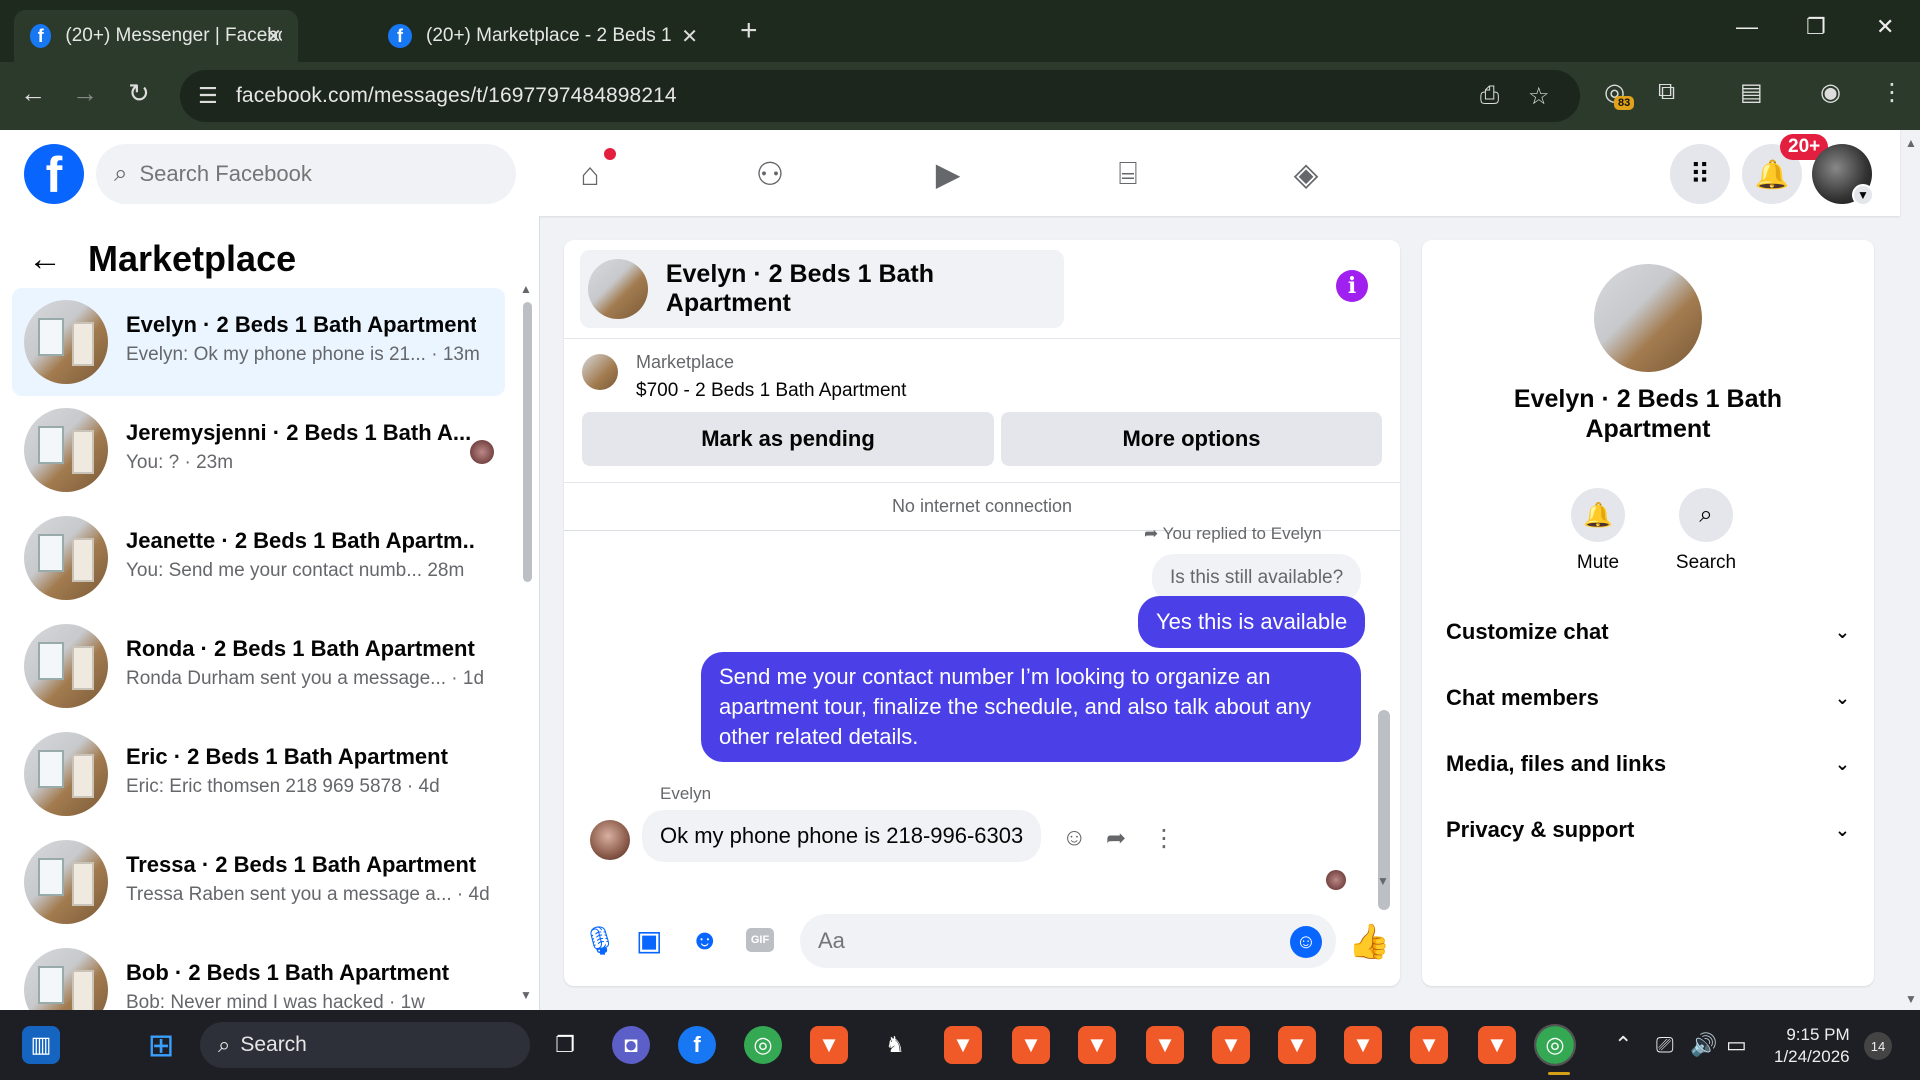 This screenshot has width=1920, height=1080. What do you see at coordinates (41, 36) in the screenshot?
I see `facebook-favicon-icon: f` at bounding box center [41, 36].